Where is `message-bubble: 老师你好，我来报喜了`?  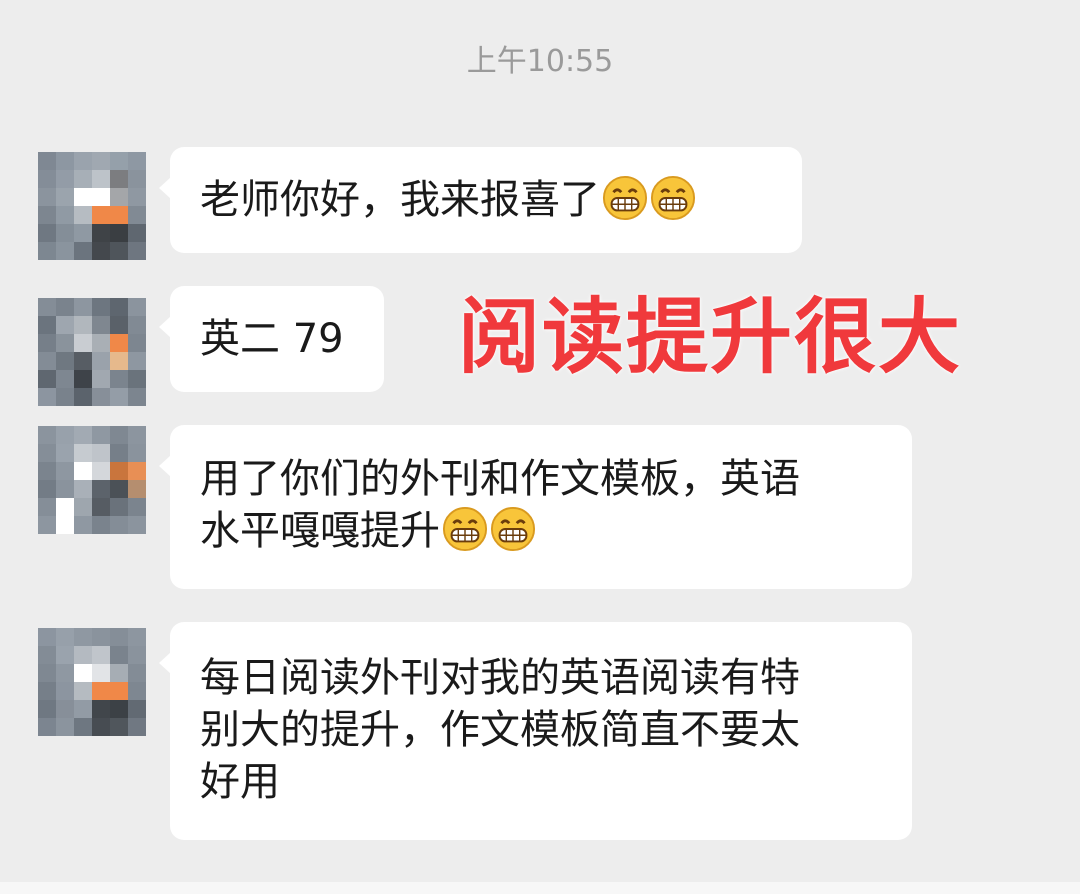 message-bubble: 老师你好，我来报喜了 is located at coordinates (480, 200).